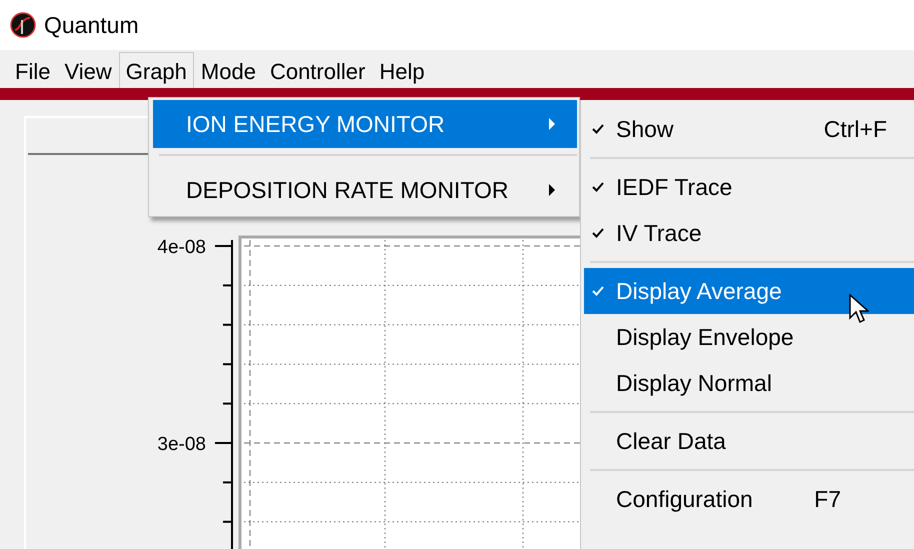  Describe the element at coordinates (749, 499) in the screenshot. I see `menu-item: Configuration F7` at that location.